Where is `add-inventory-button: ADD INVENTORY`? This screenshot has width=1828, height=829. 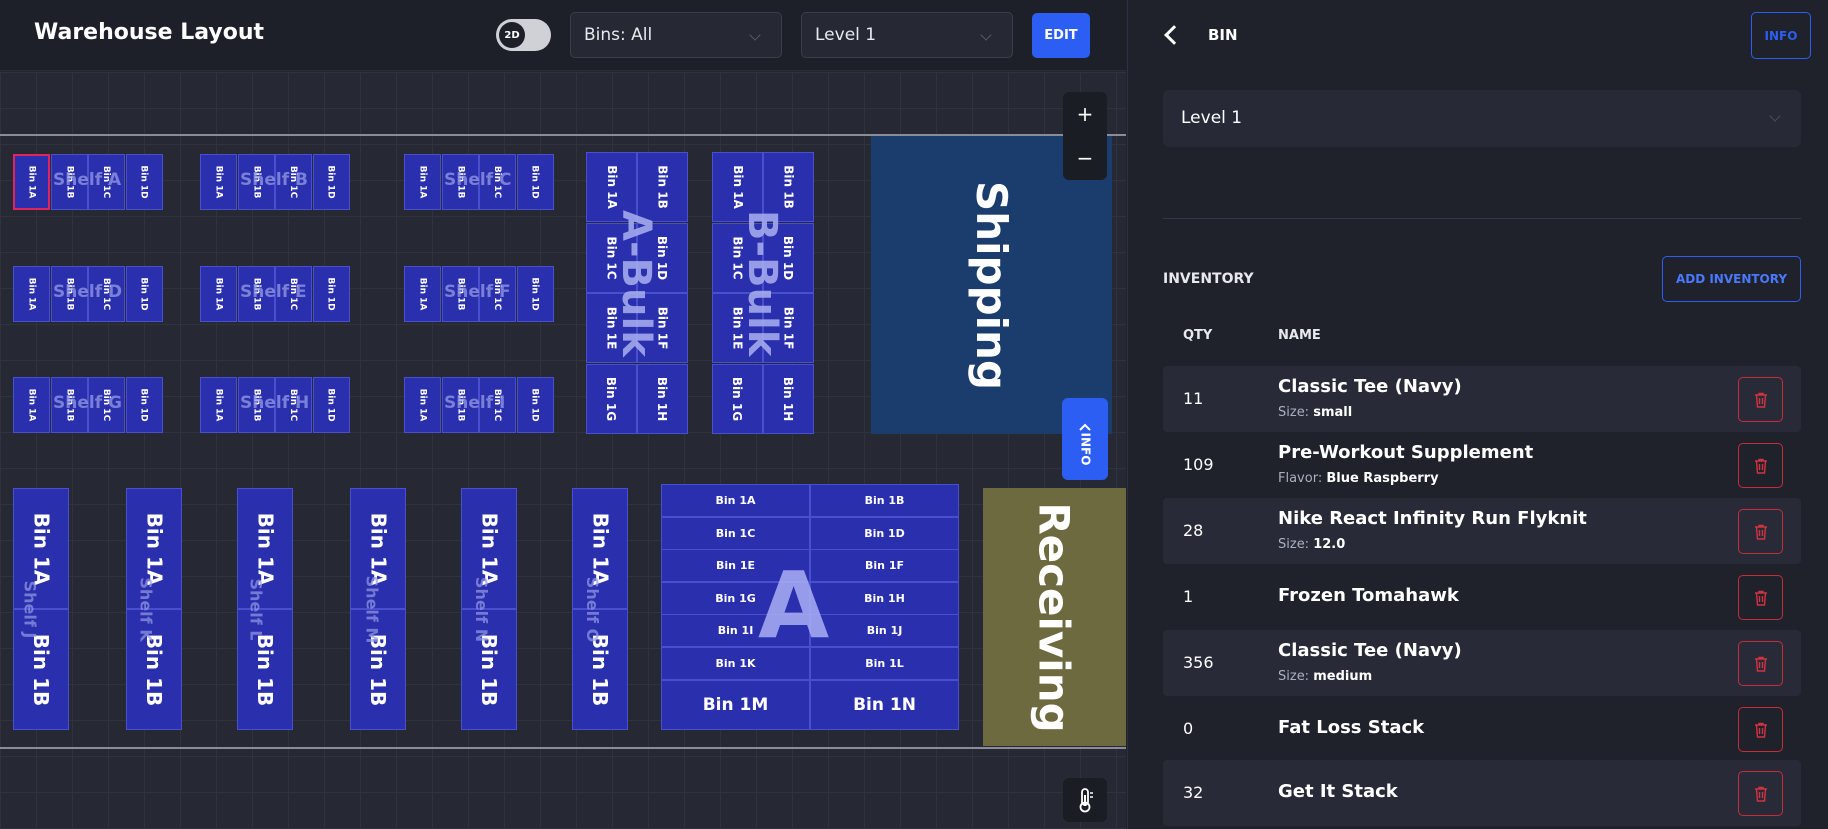
add-inventory-button: ADD INVENTORY is located at coordinates (1731, 279).